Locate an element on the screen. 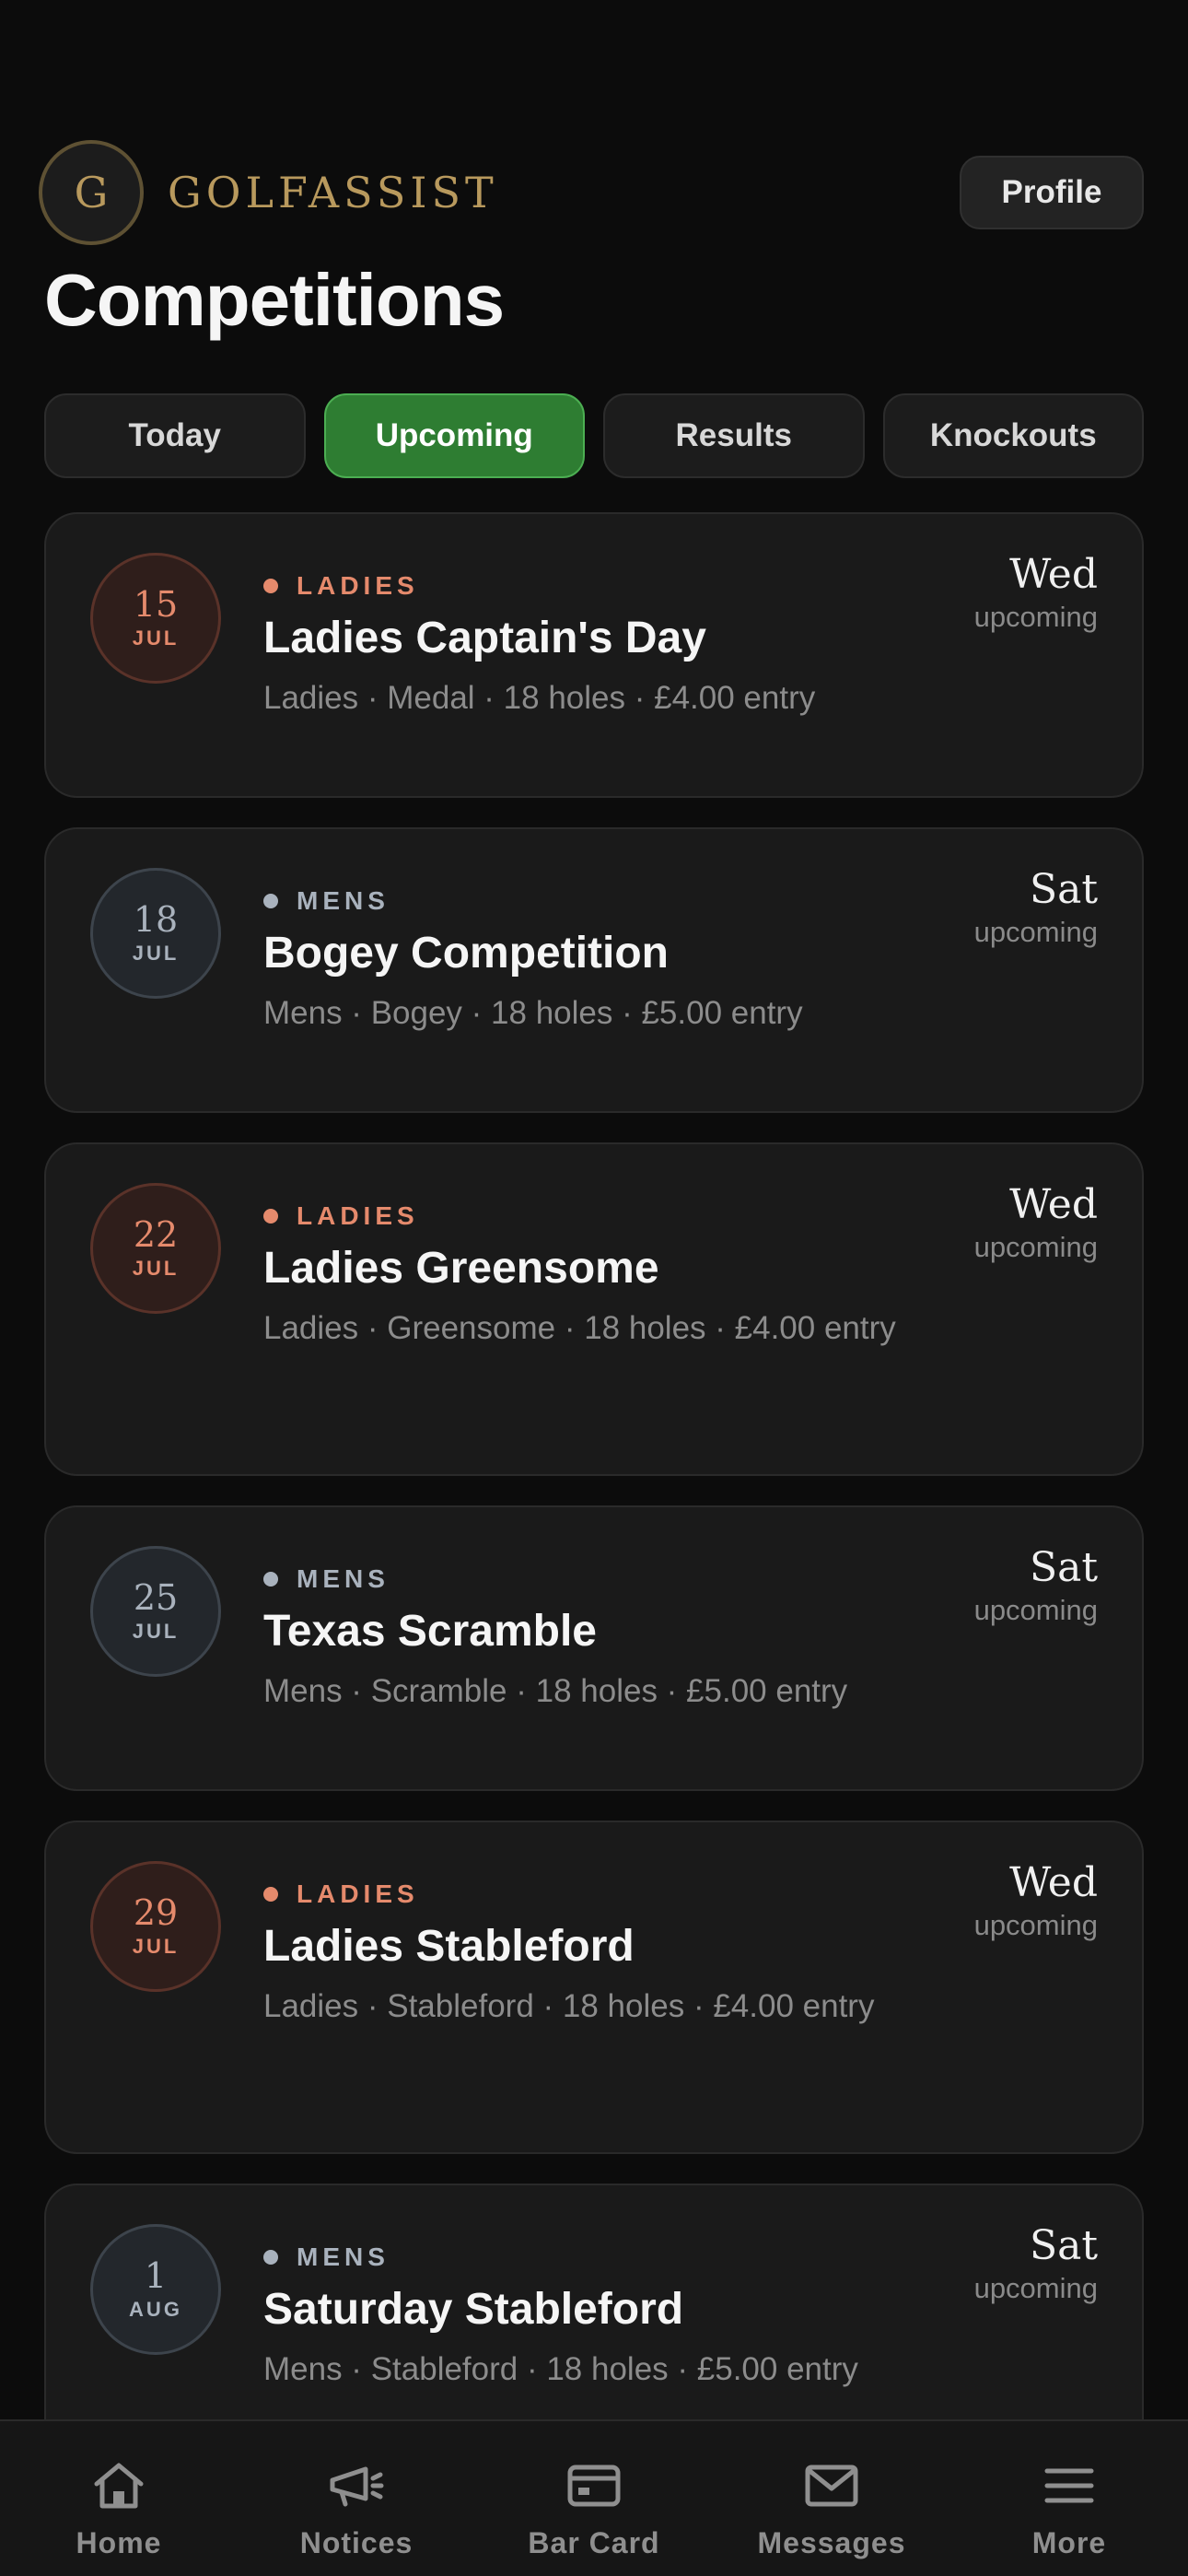  nav-bar-card: Bar Card is located at coordinates (594, 2498).